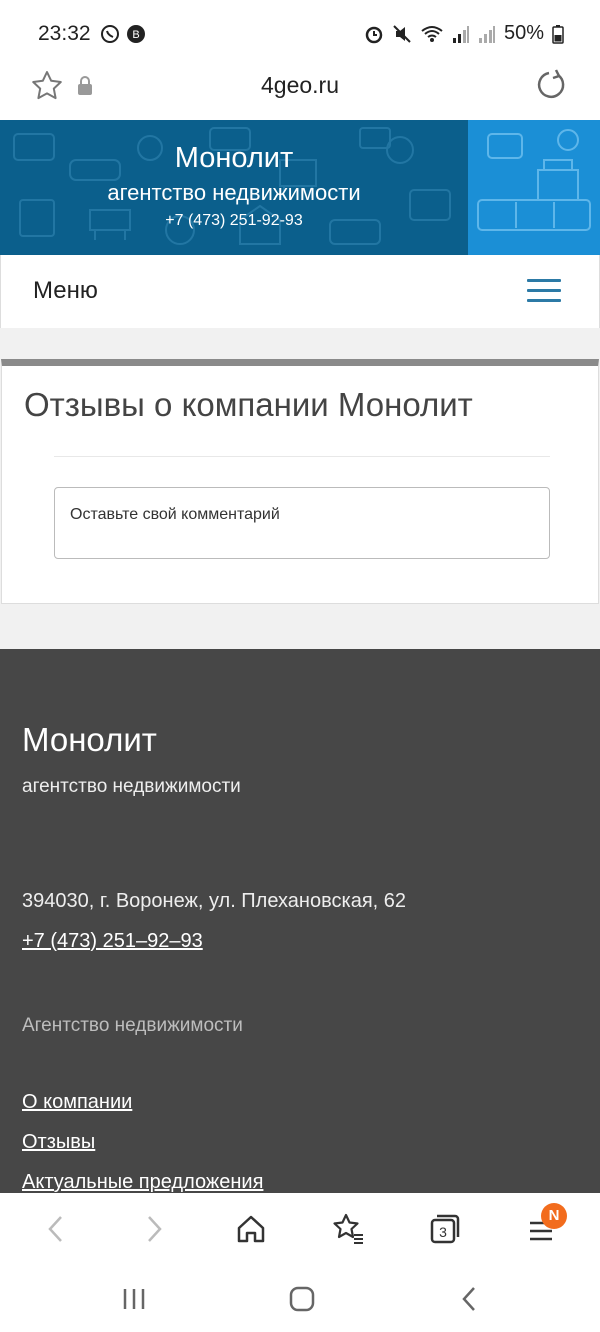 The height and width of the screenshot is (1332, 600). Describe the element at coordinates (300, 1229) in the screenshot. I see `browser-bottom-toolbar: 3` at that location.